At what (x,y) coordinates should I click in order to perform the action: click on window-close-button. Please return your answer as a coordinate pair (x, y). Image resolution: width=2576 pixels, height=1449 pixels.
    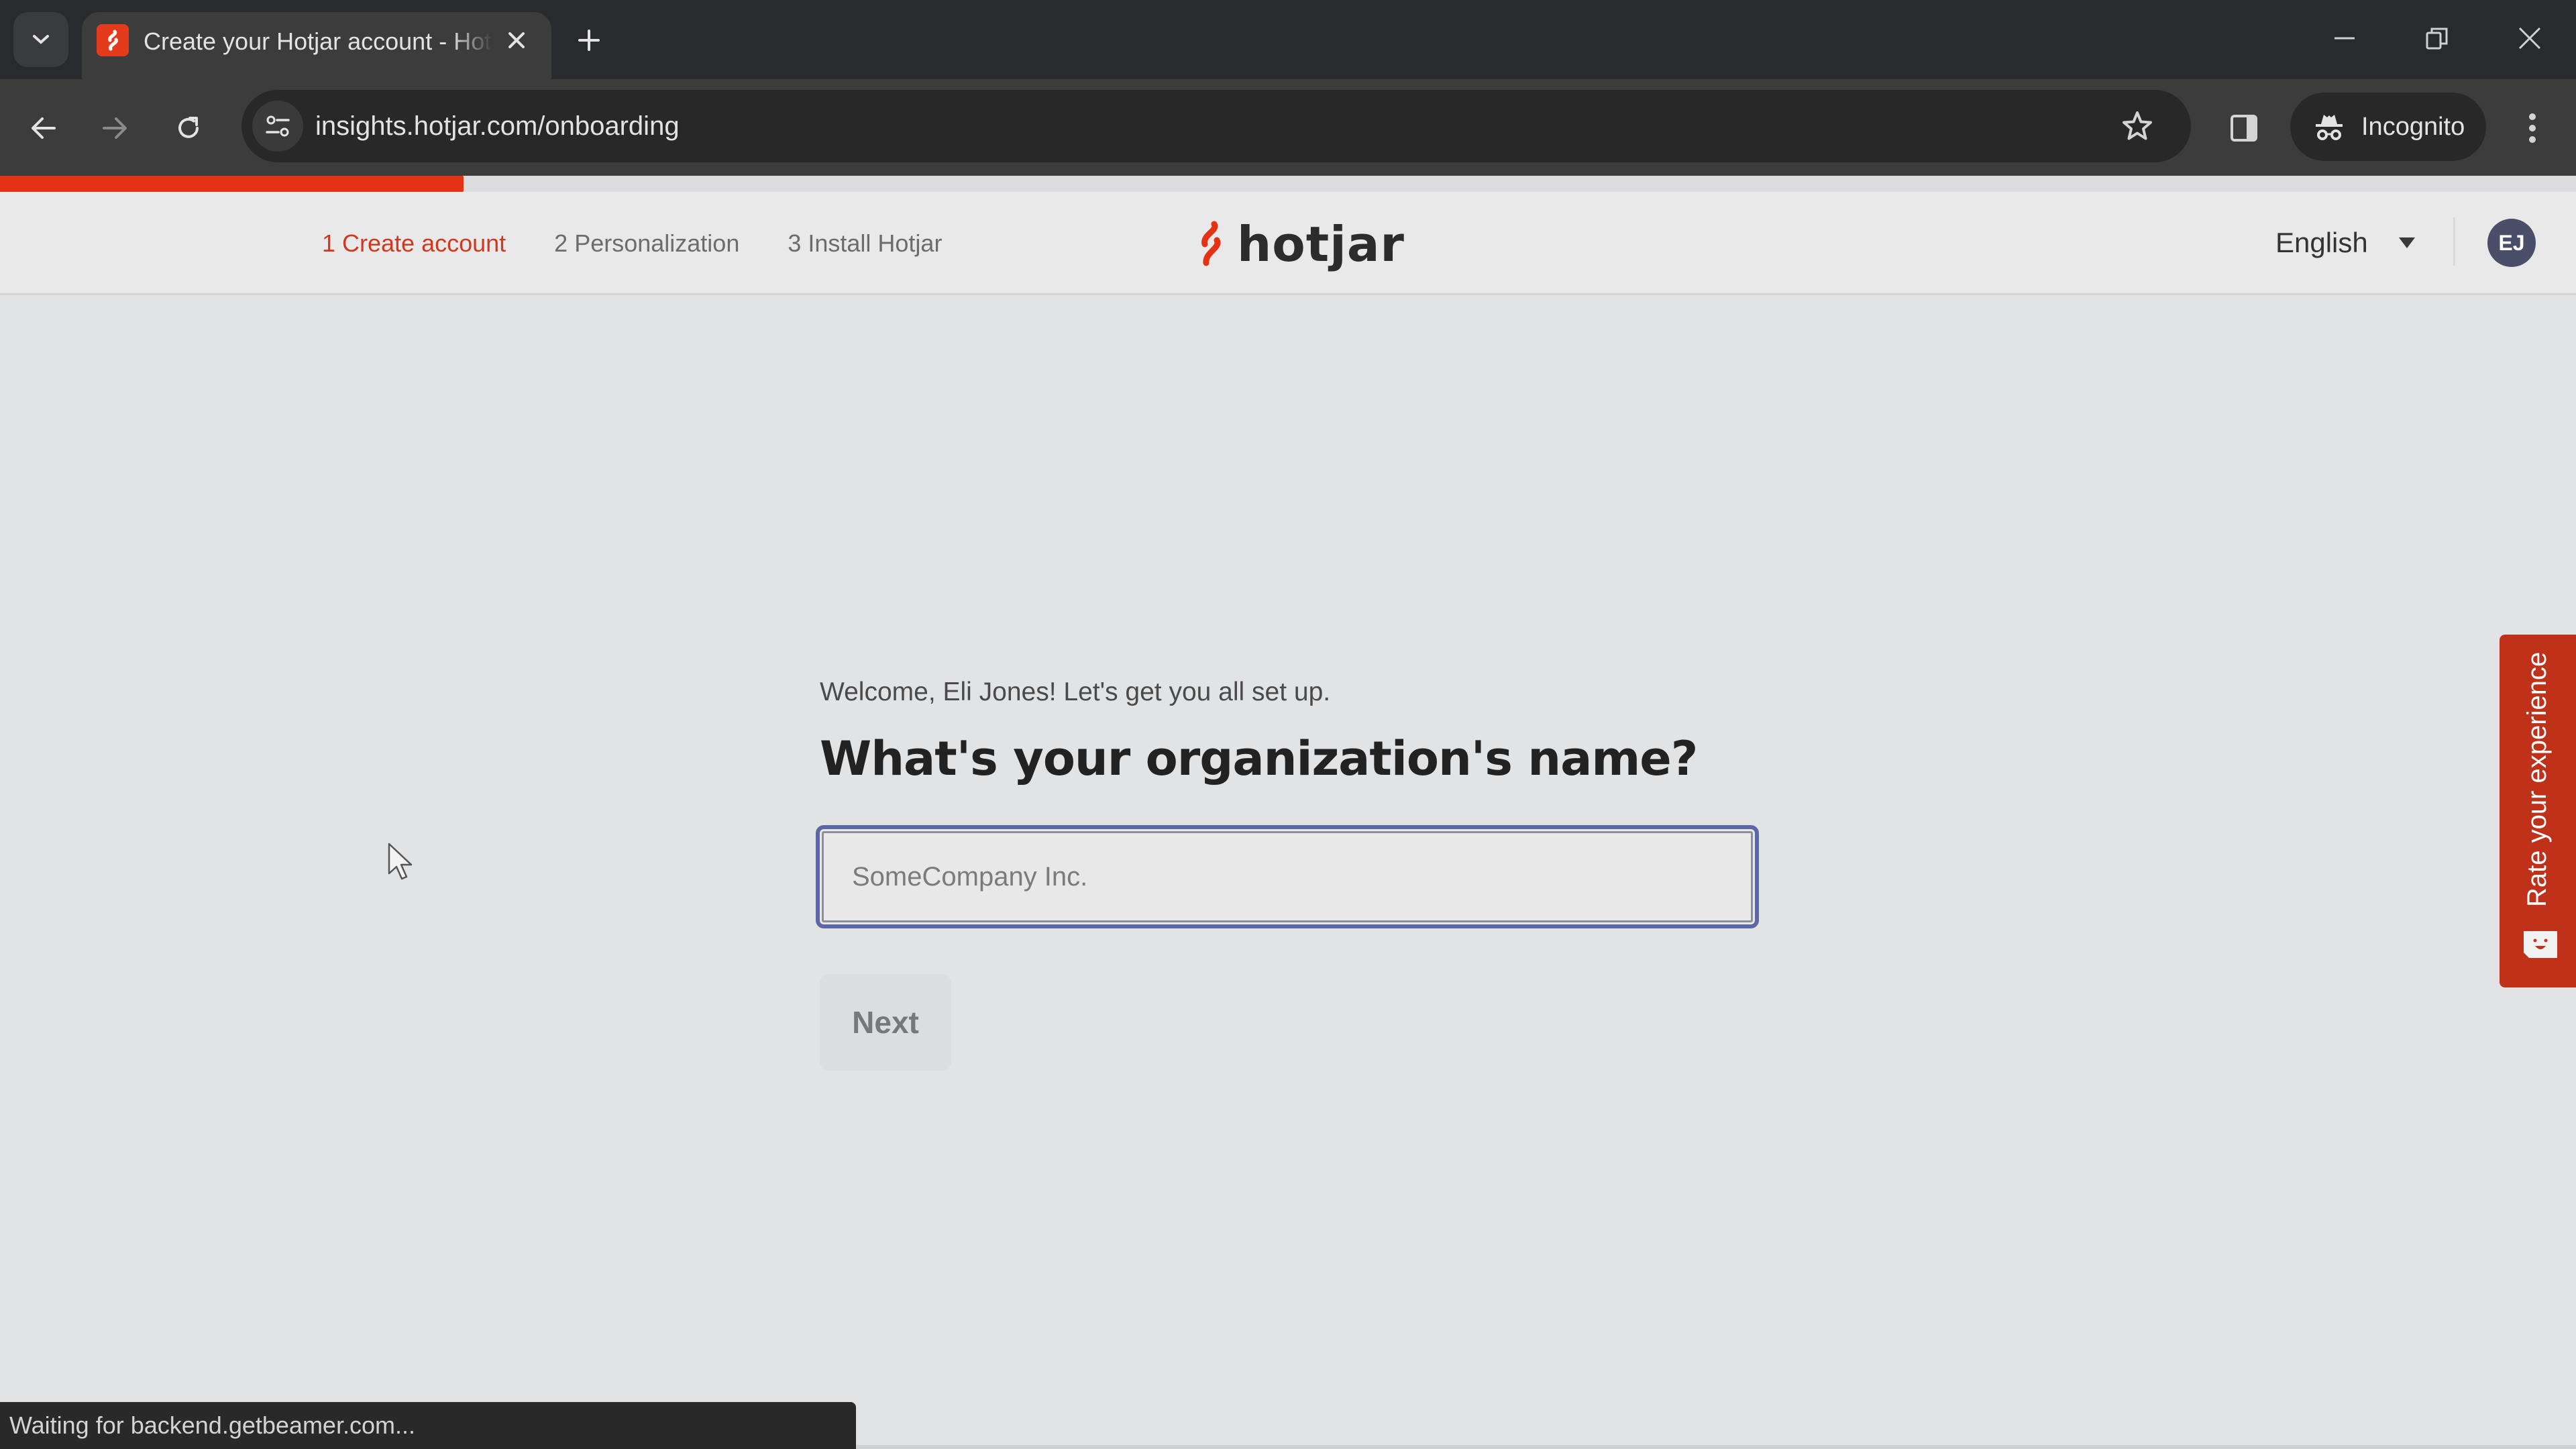
    Looking at the image, I should click on (2530, 38).